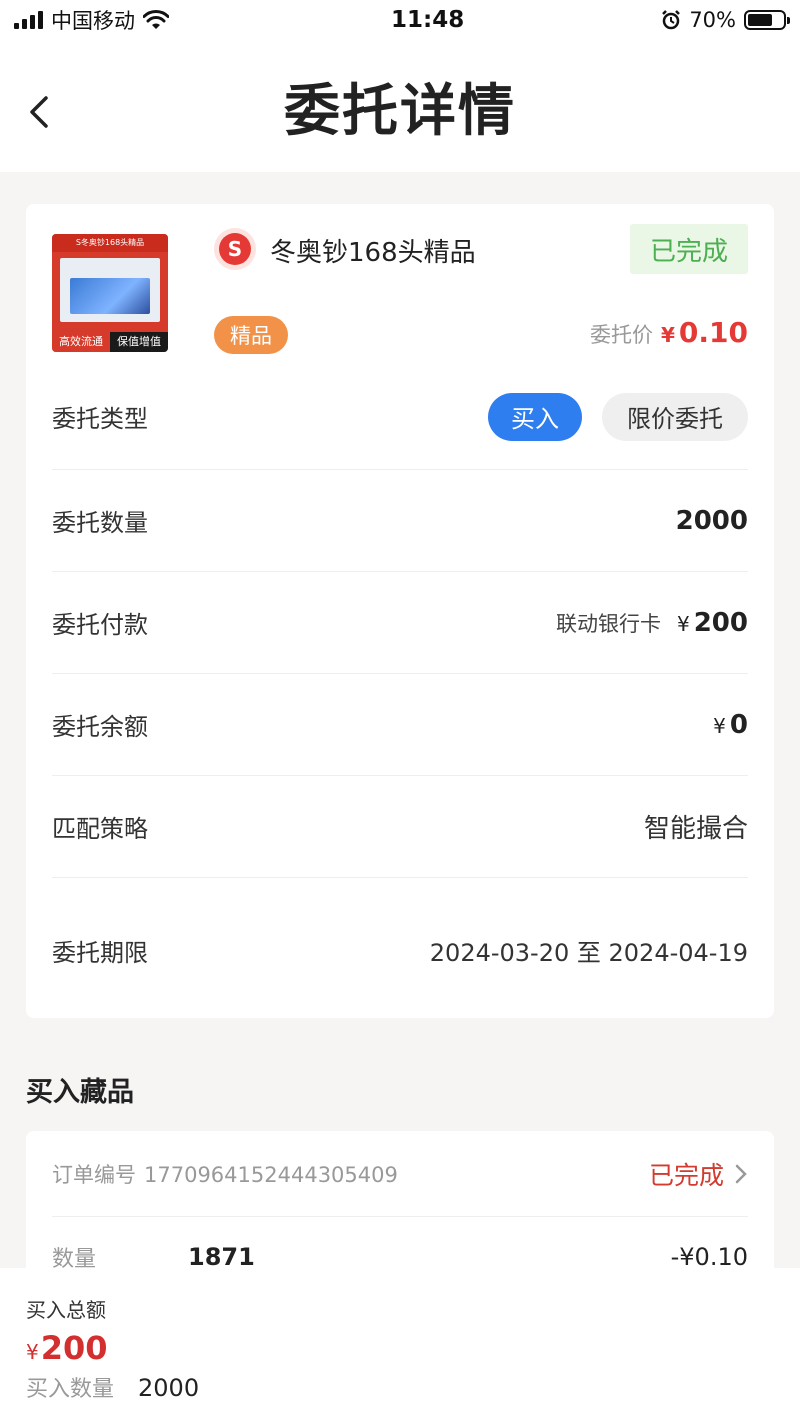 This screenshot has height=1422, width=800. I want to click on row-entrust-type: 委托类型 买入 限价委托, so click(400, 417).